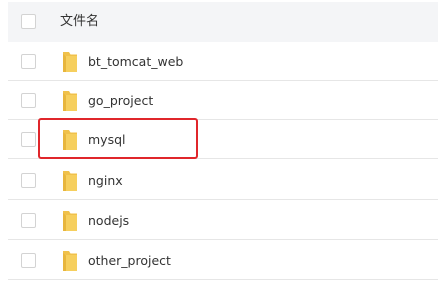  What do you see at coordinates (120, 101) in the screenshot?
I see `file-name: go_project` at bounding box center [120, 101].